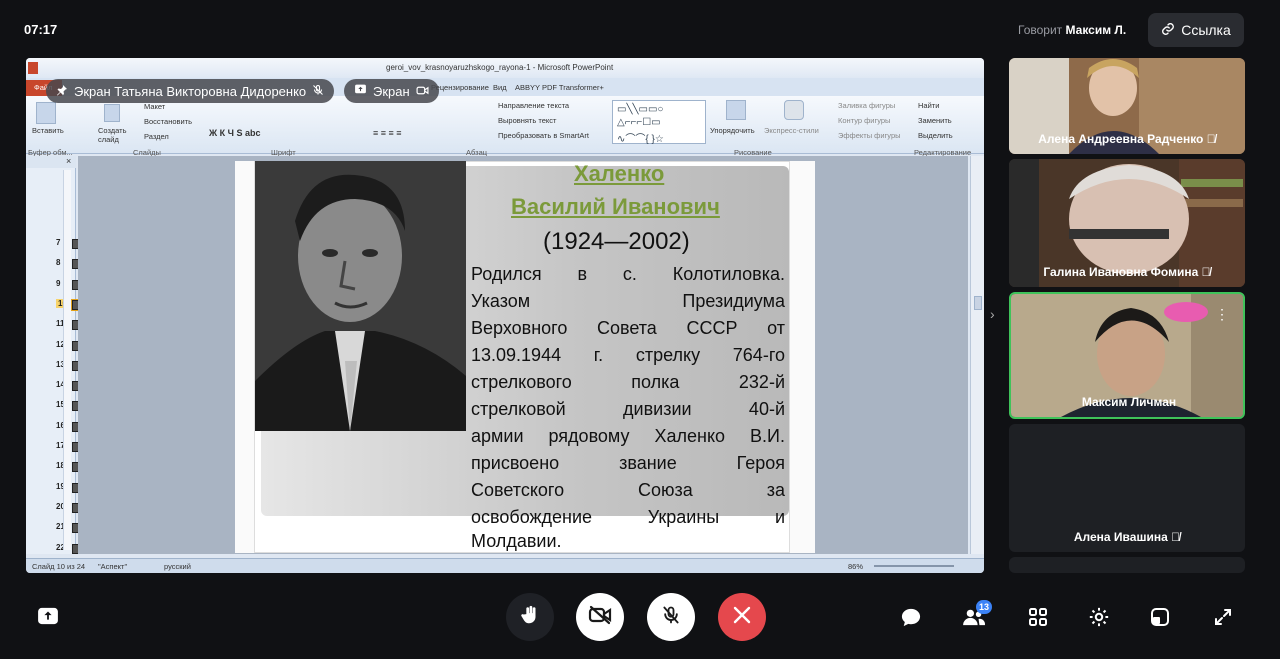  What do you see at coordinates (628, 409) in the screenshot?
I see `biography-line: стрелковой дивизии 40-й` at bounding box center [628, 409].